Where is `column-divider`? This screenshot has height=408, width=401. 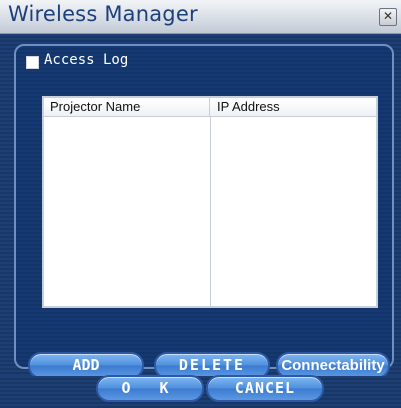
column-divider is located at coordinates (210, 211).